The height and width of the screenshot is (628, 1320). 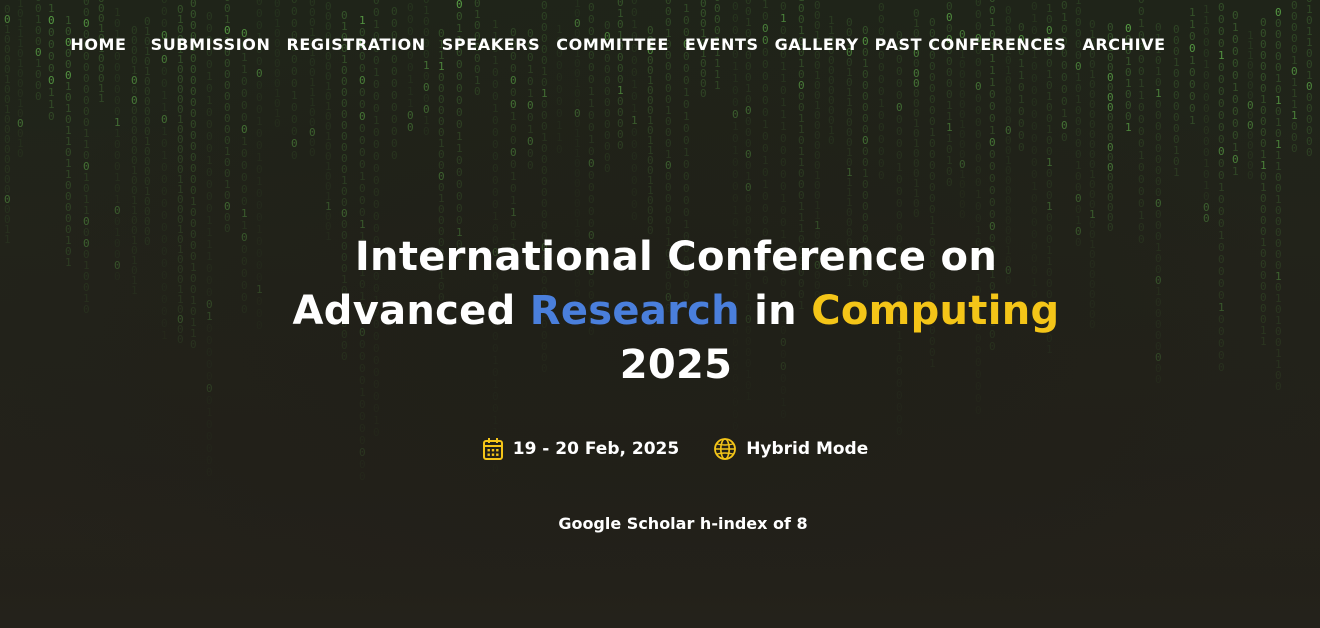 What do you see at coordinates (411, 311) in the screenshot?
I see `title-line-2a: Advanced` at bounding box center [411, 311].